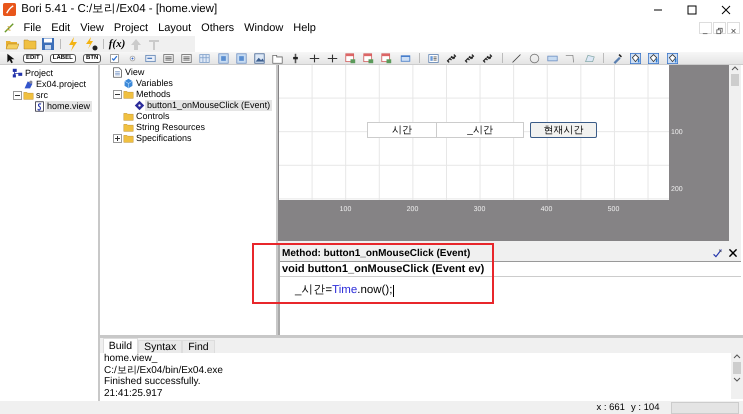 This screenshot has width=743, height=414. Describe the element at coordinates (376, 253) in the screenshot. I see `method-title: Method: button1_onMouseClick (Event)` at that location.